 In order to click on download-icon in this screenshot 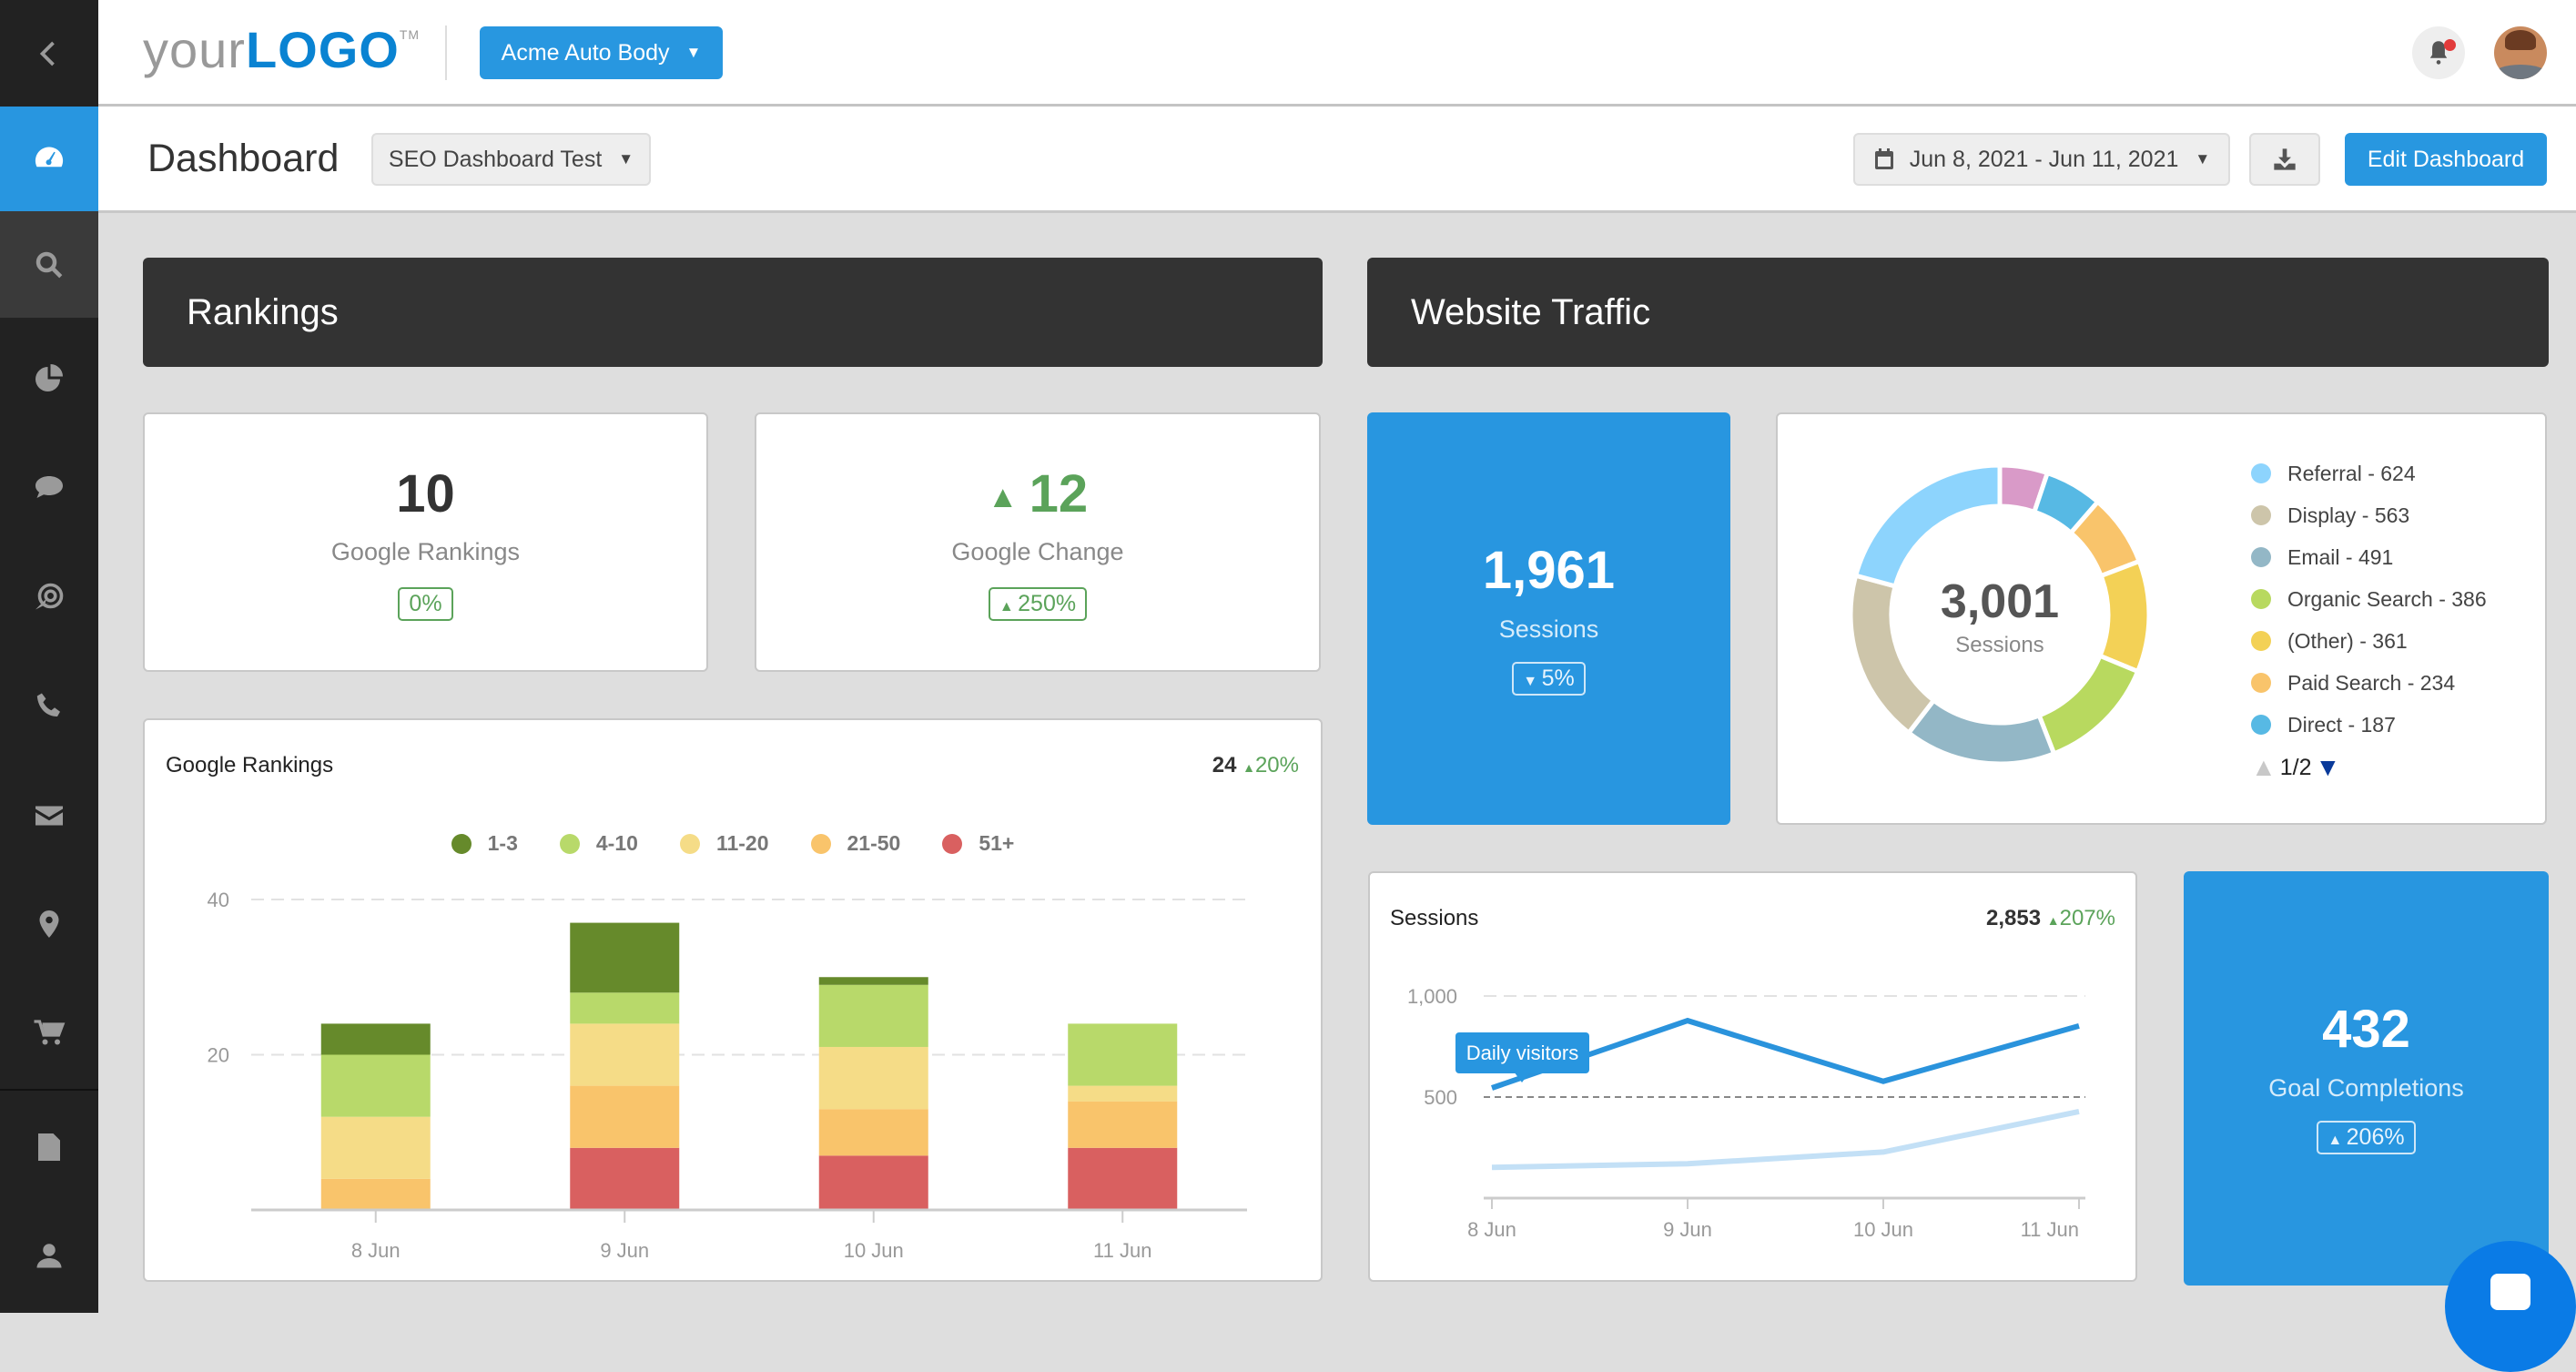, I will do `click(2285, 159)`.